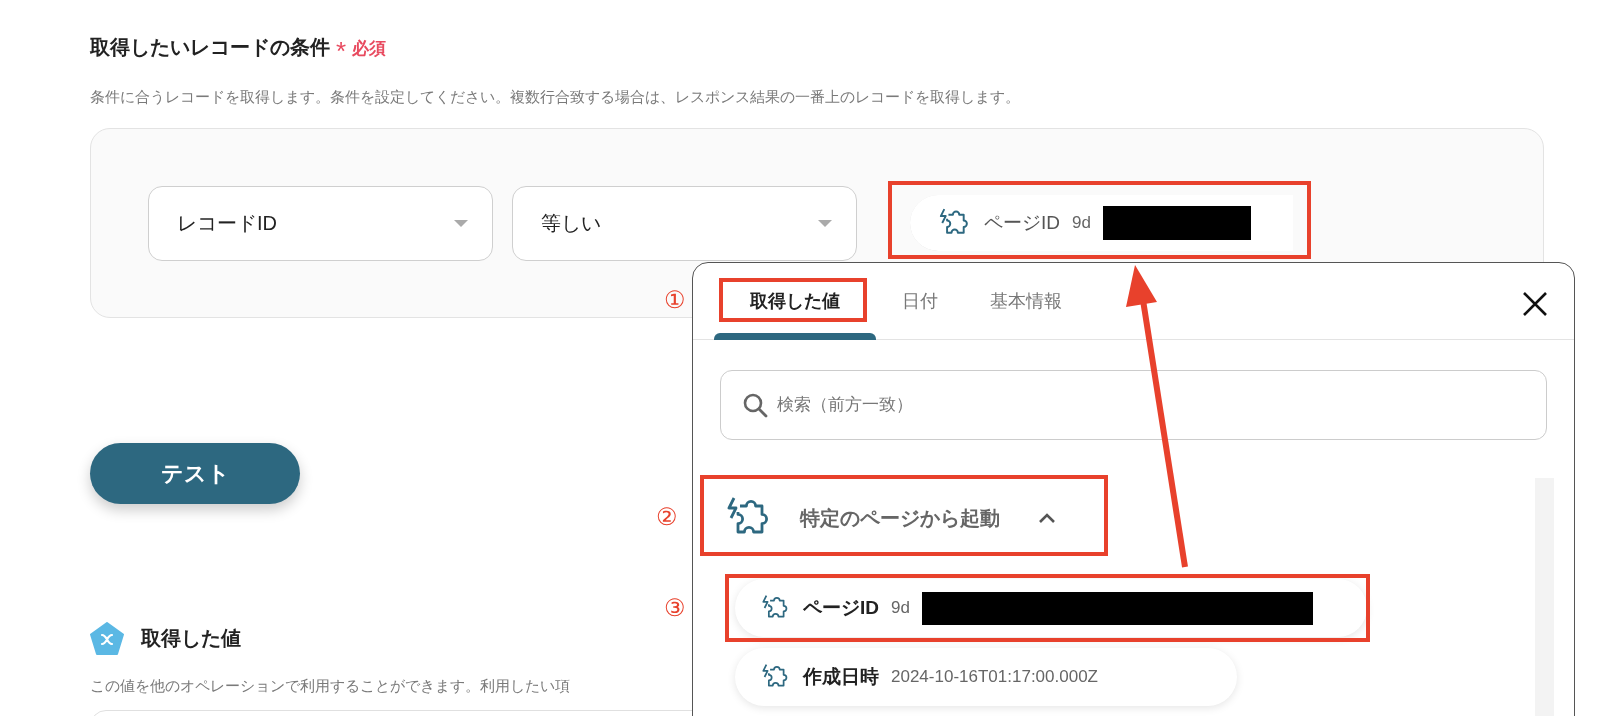 The image size is (1600, 716). I want to click on step-number: ②, so click(667, 517).